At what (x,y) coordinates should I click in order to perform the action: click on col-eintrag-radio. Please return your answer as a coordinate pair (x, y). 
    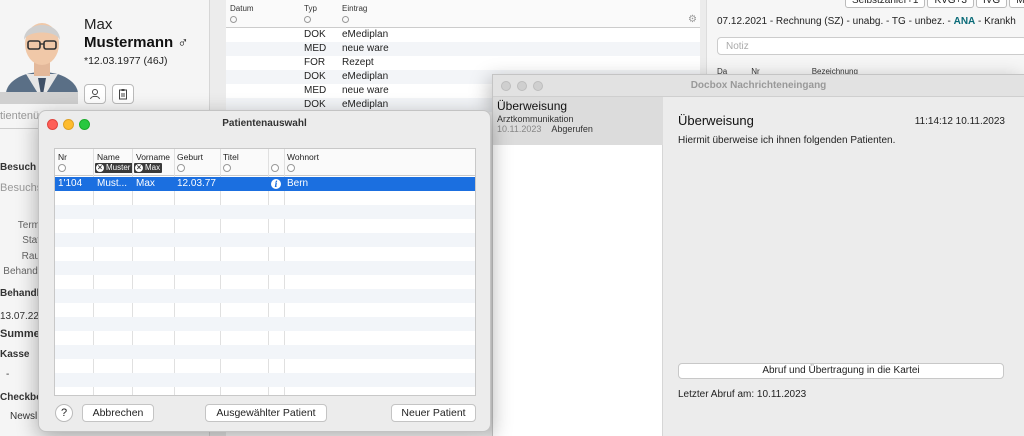
    Looking at the image, I should click on (345, 19).